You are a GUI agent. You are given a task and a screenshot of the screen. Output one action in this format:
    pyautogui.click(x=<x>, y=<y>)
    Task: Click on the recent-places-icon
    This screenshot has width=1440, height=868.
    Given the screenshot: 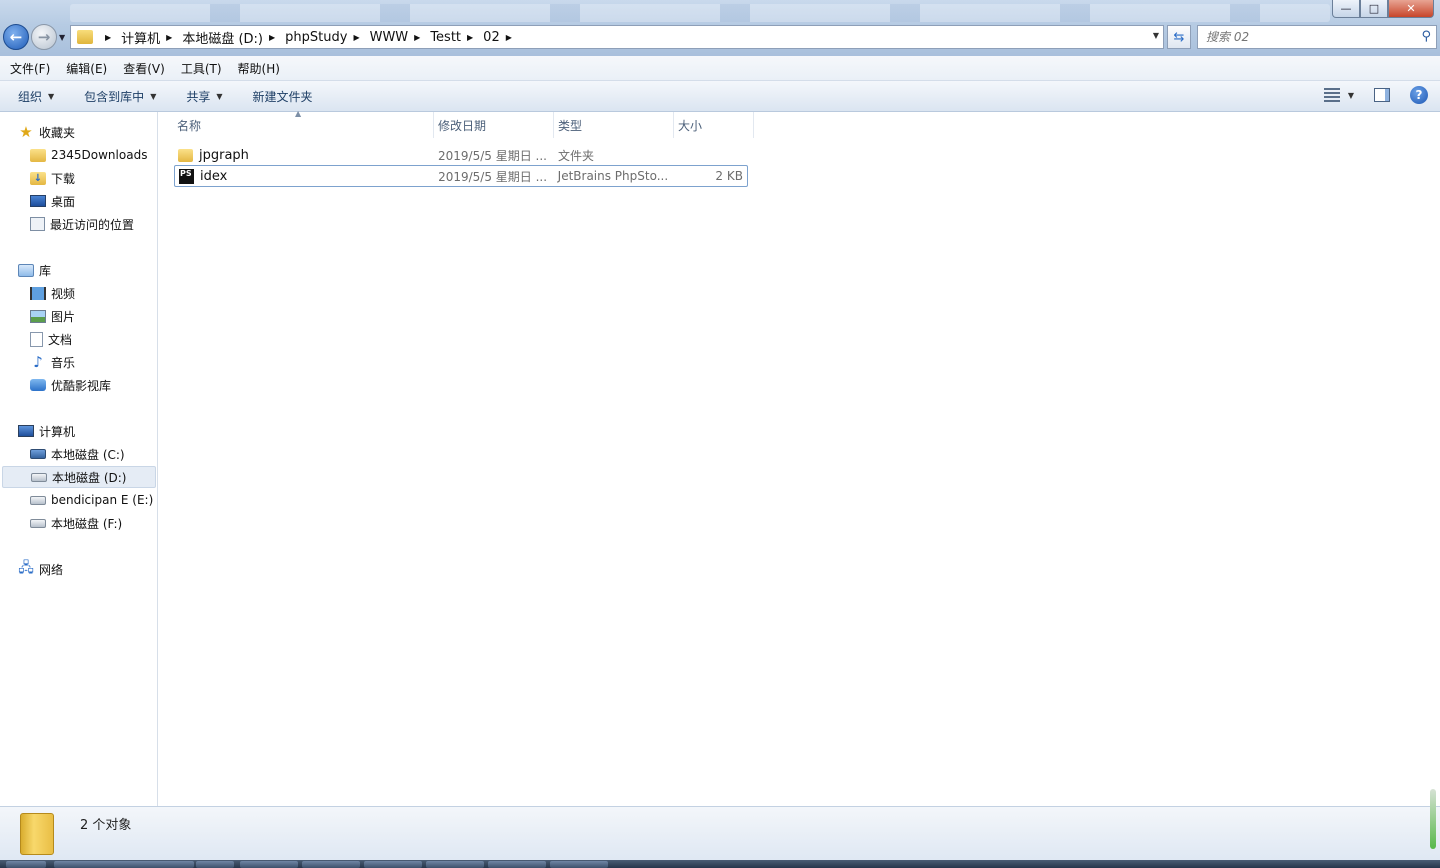 What is the action you would take?
    pyautogui.click(x=37, y=224)
    